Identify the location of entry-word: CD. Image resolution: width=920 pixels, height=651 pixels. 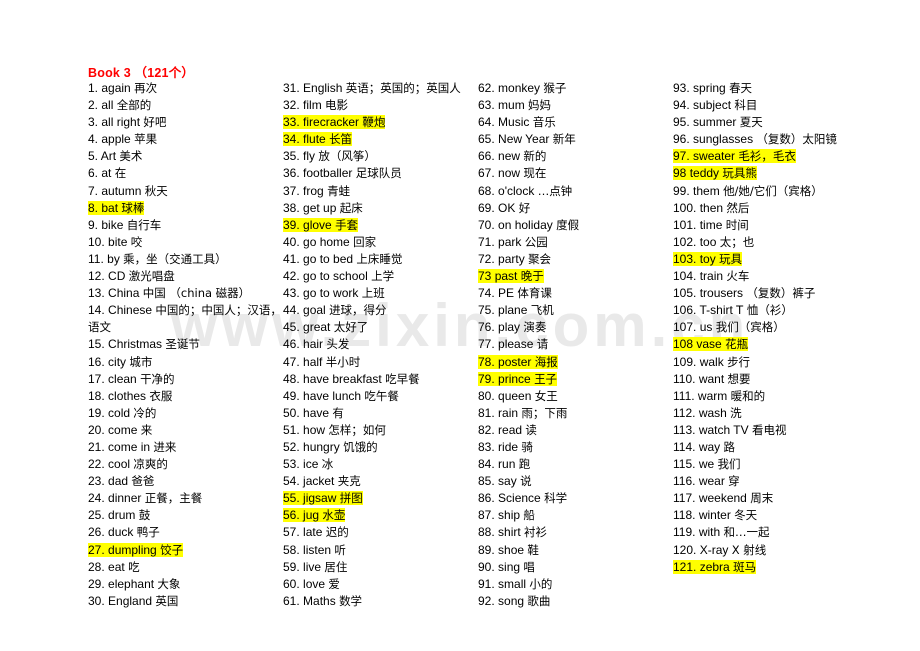
(117, 276).